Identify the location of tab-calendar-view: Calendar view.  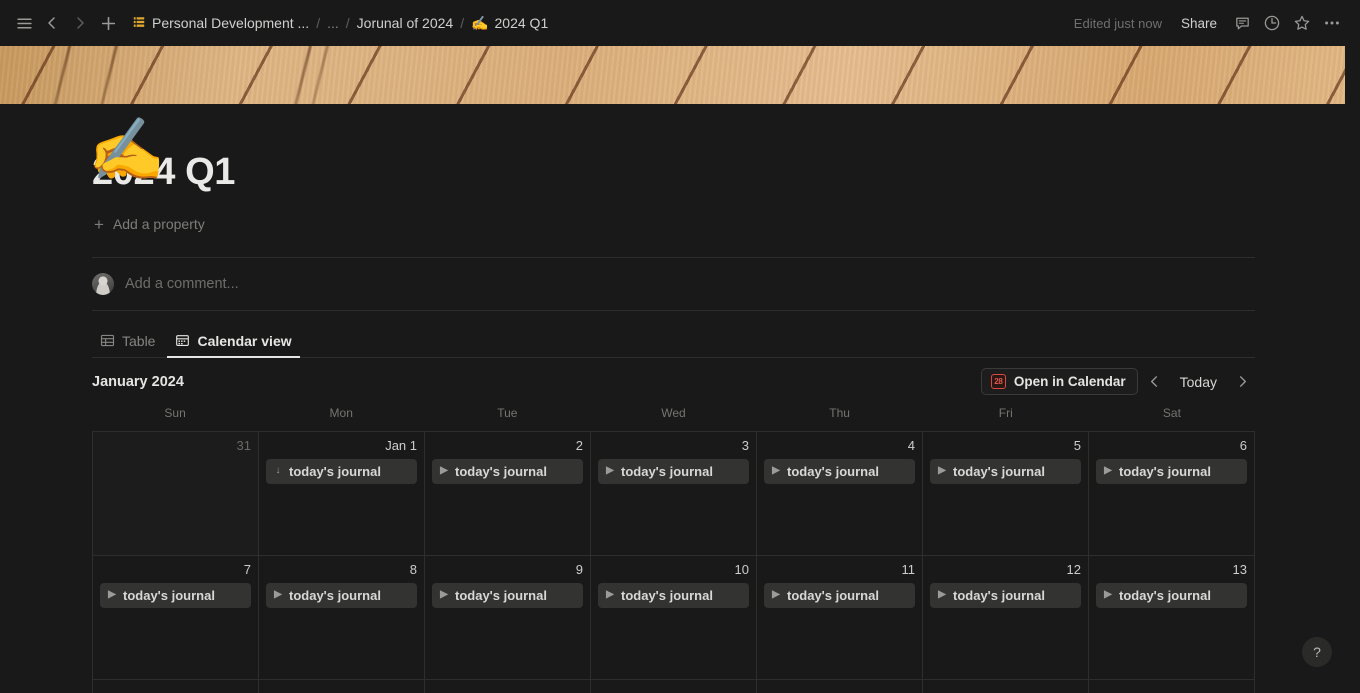
(233, 345).